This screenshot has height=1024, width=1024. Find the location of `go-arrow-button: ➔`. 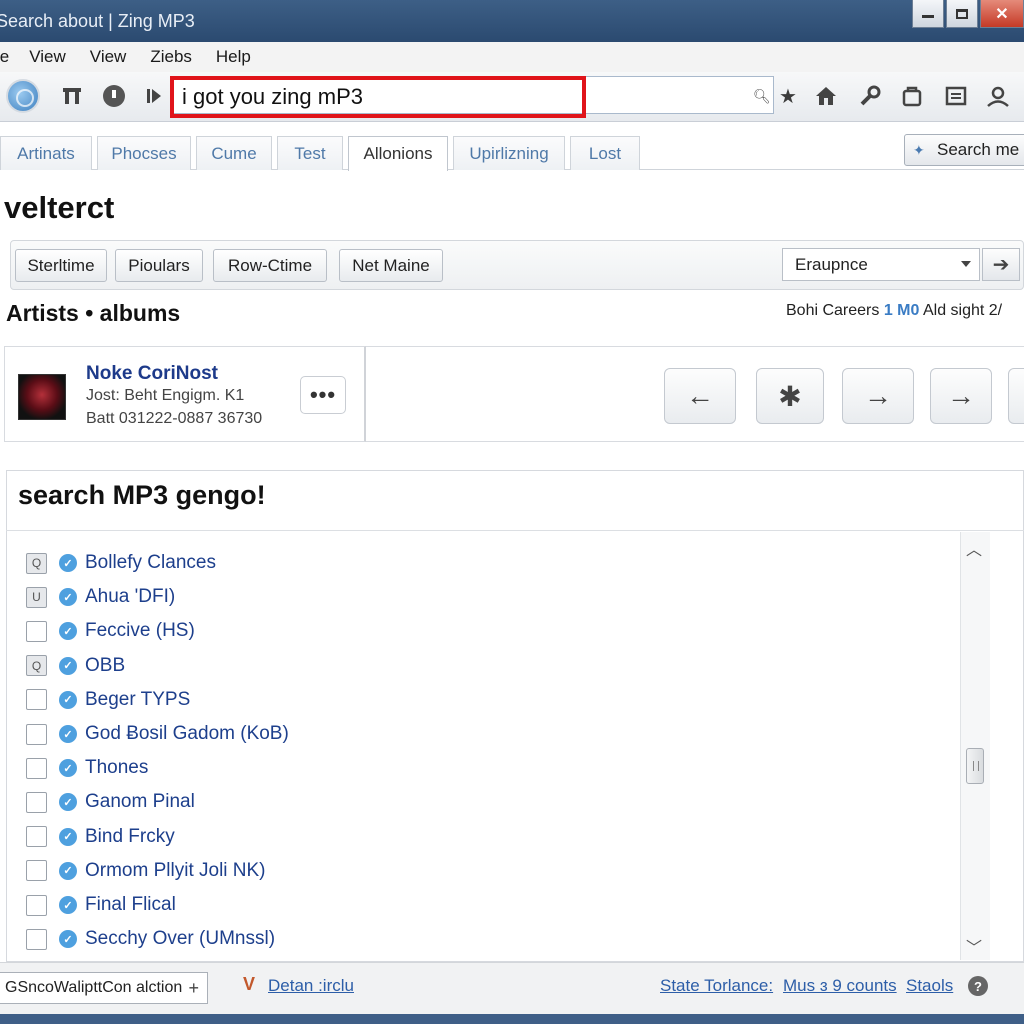

go-arrow-button: ➔ is located at coordinates (1001, 264).